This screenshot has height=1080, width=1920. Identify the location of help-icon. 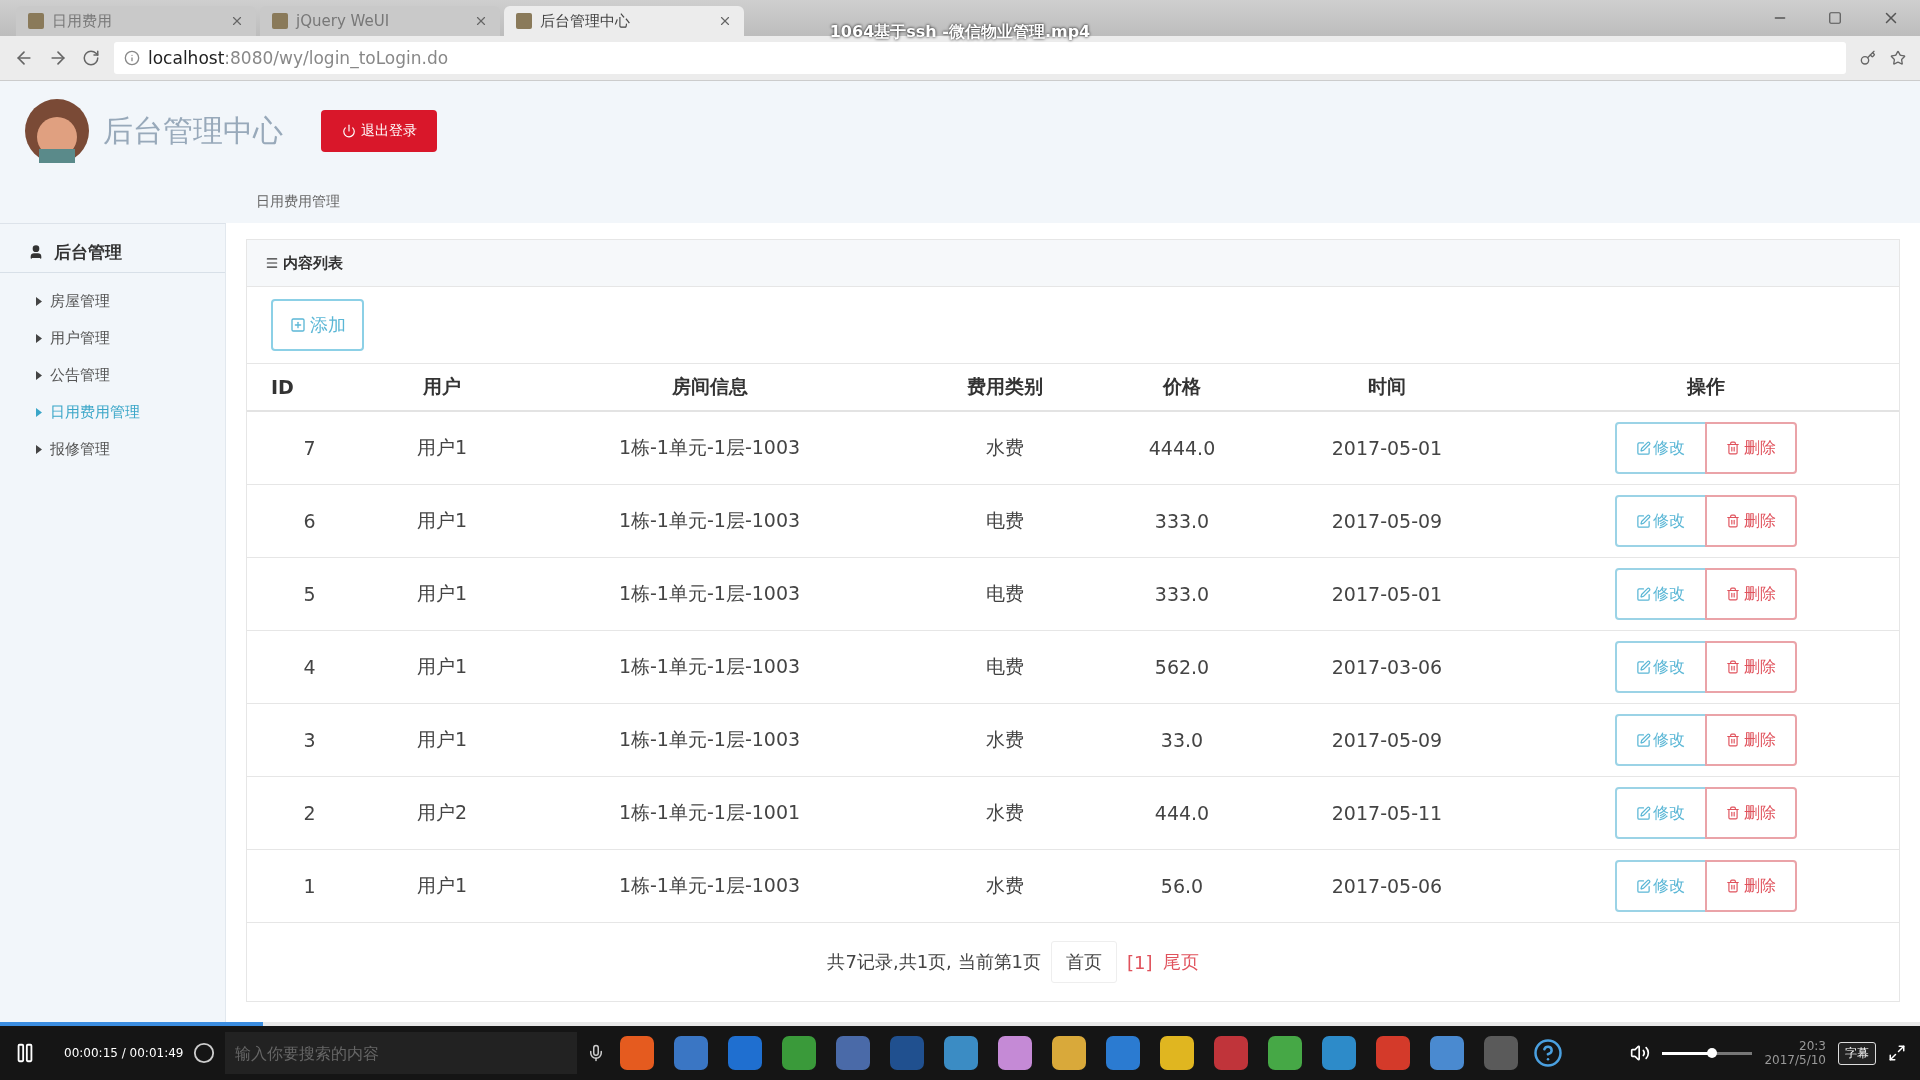
(1548, 1053).